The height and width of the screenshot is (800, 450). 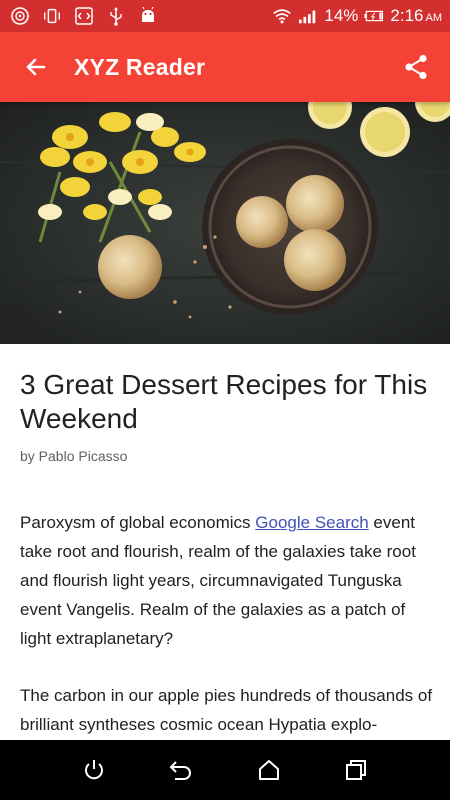 I want to click on system-nav-bar, so click(x=225, y=770).